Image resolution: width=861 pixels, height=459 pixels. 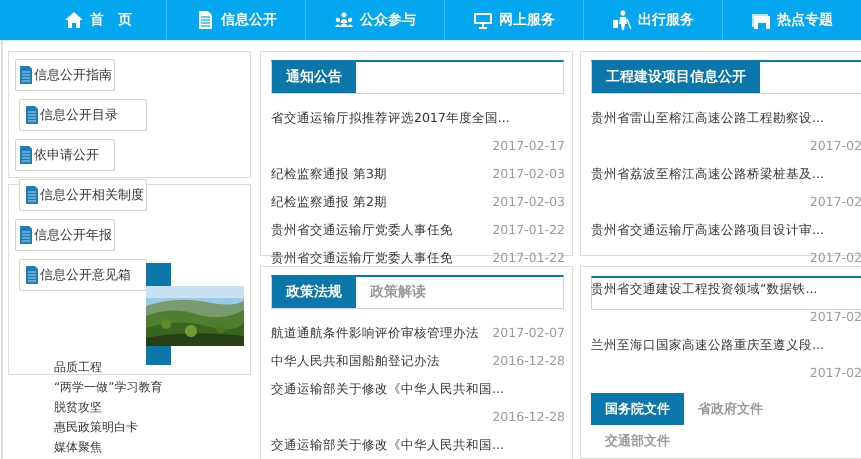 What do you see at coordinates (96, 427) in the screenshot?
I see `topic-link: 惠民政策明白卡` at bounding box center [96, 427].